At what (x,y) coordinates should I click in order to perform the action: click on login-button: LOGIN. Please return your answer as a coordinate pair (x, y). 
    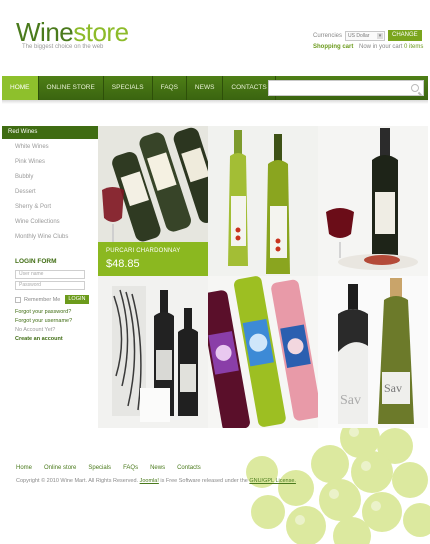
    Looking at the image, I should click on (77, 299).